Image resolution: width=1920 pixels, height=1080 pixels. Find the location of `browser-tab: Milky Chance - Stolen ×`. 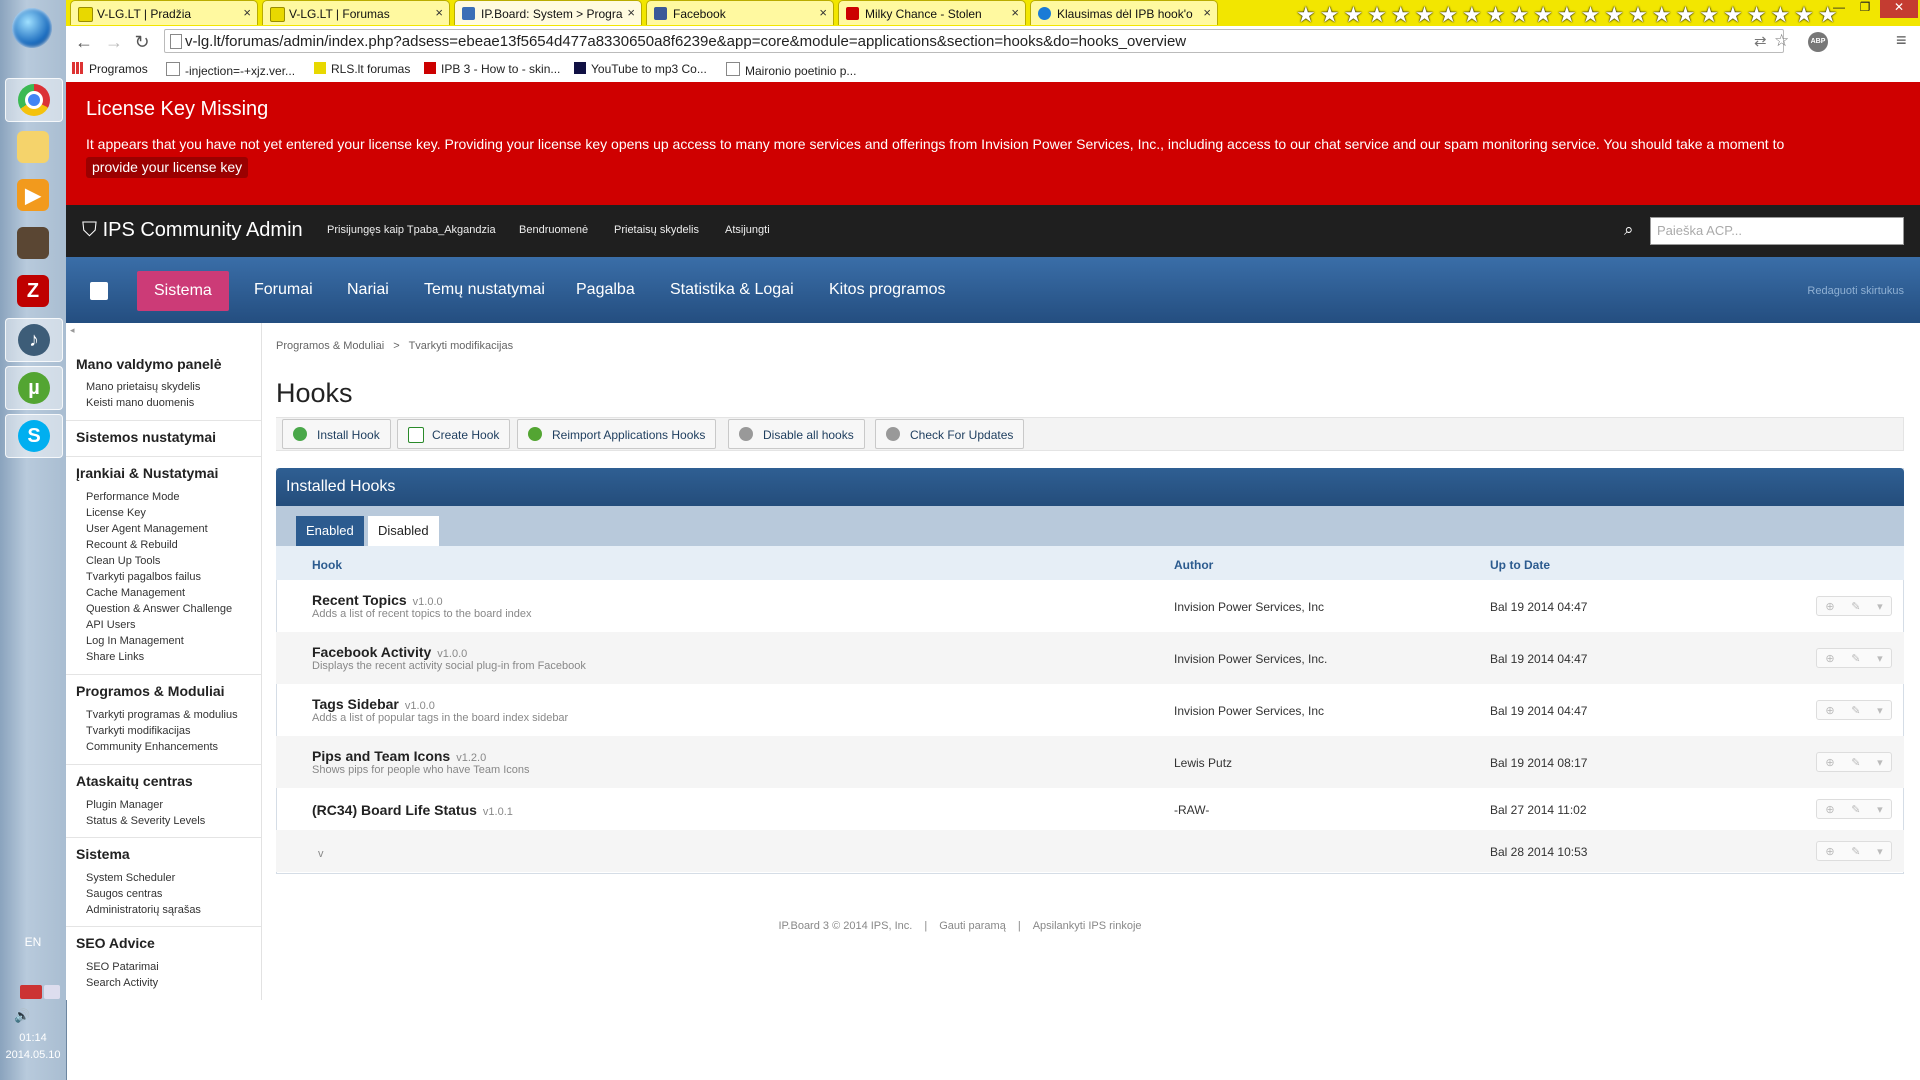

browser-tab: Milky Chance - Stolen × is located at coordinates (932, 12).